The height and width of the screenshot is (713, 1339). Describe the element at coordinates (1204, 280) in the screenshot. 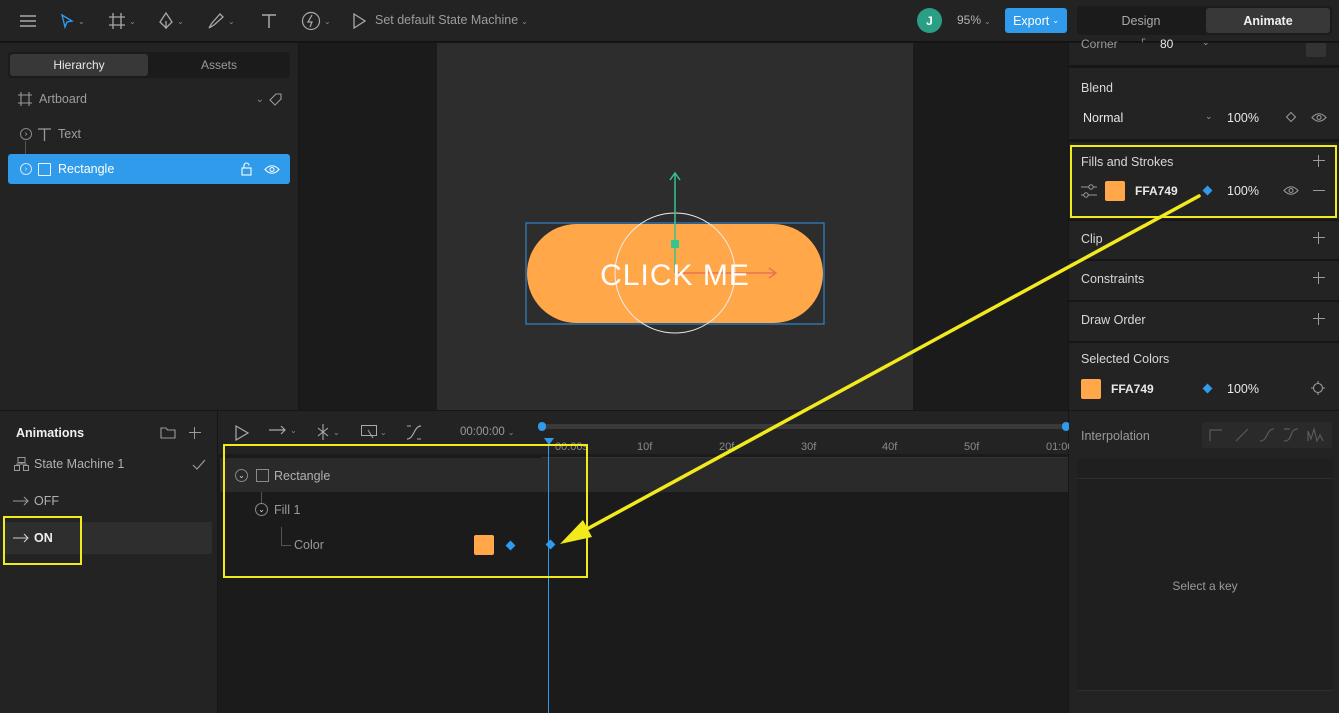

I see `constraints-section: Constraints` at that location.